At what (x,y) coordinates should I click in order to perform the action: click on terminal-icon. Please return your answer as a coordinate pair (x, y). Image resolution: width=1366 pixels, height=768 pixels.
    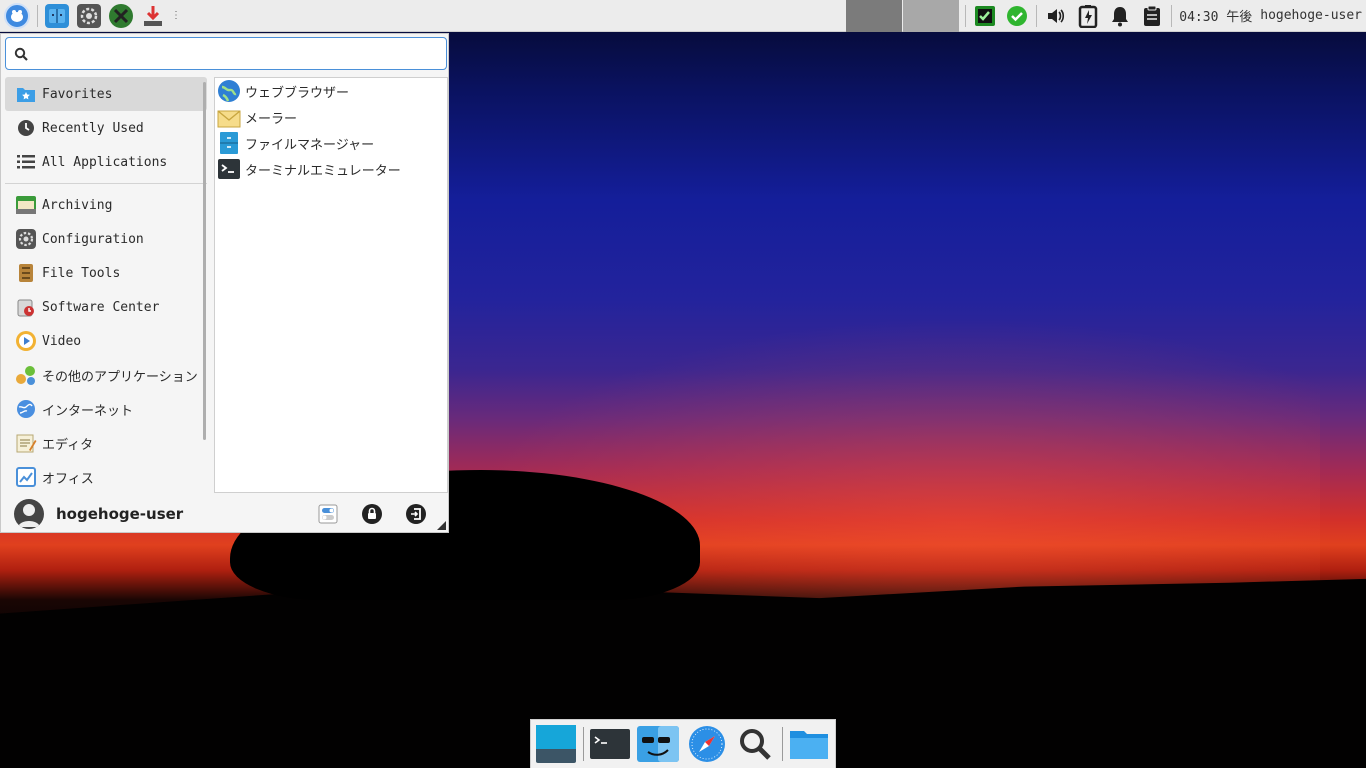
    Looking at the image, I should click on (609, 744).